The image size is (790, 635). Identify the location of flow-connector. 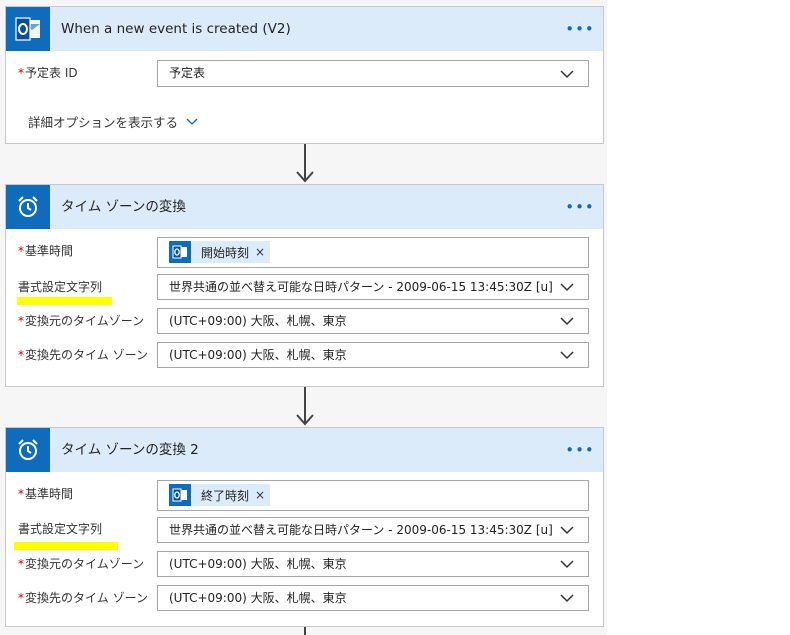
(305, 631).